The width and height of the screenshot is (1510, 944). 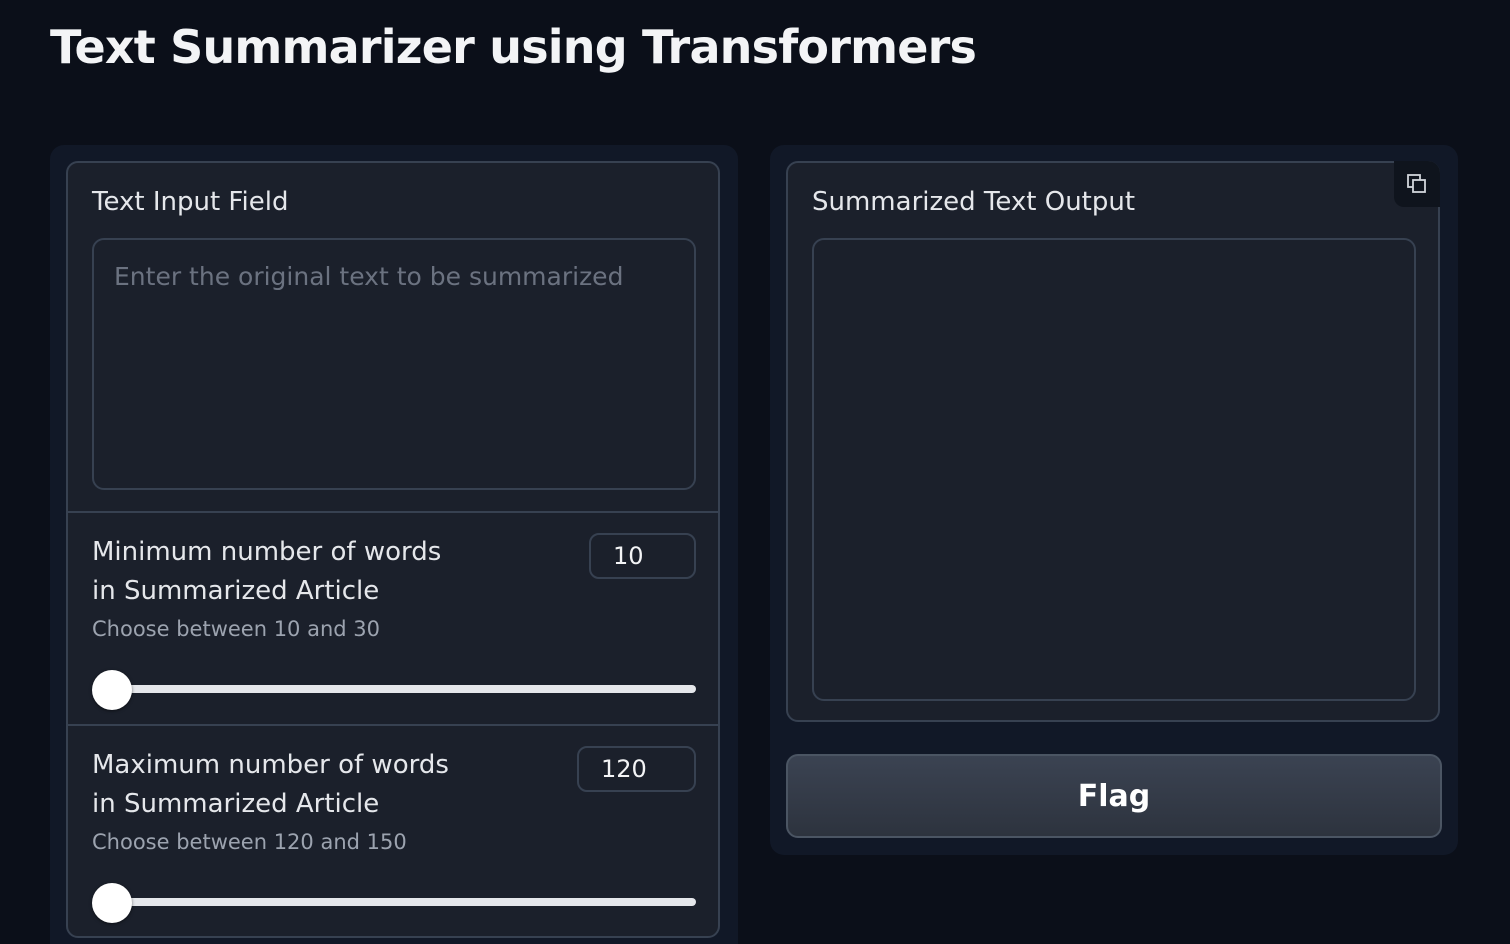 What do you see at coordinates (974, 202) in the screenshot?
I see `output-label: Summarized Text Output` at bounding box center [974, 202].